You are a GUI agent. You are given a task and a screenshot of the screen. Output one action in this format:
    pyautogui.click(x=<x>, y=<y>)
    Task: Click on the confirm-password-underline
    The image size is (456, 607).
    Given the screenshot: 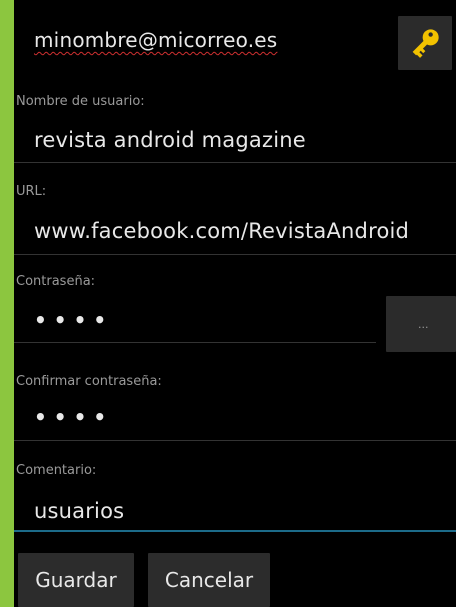 What is the action you would take?
    pyautogui.click(x=235, y=440)
    